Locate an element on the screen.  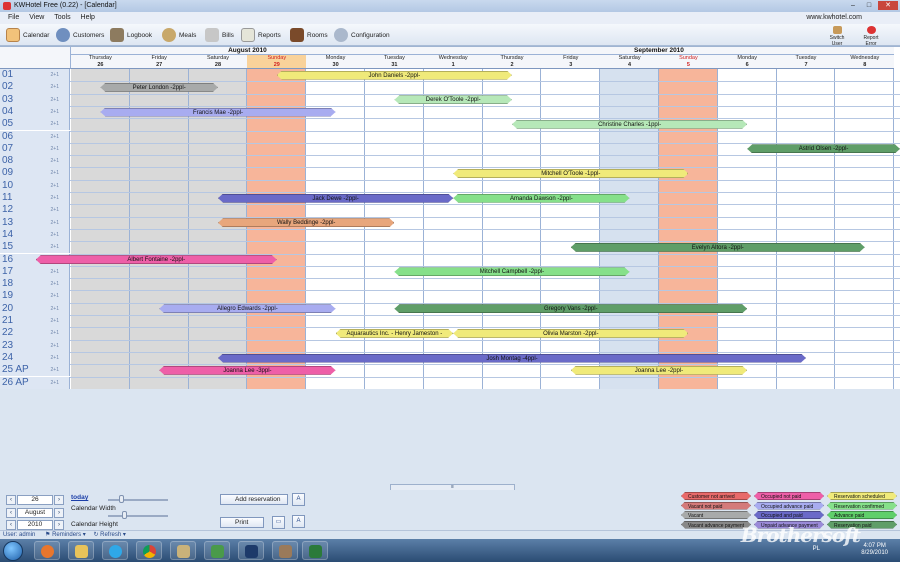
reservation-bar: Aquarautics Inc. - Henry Jameston - is located at coordinates (395, 333).